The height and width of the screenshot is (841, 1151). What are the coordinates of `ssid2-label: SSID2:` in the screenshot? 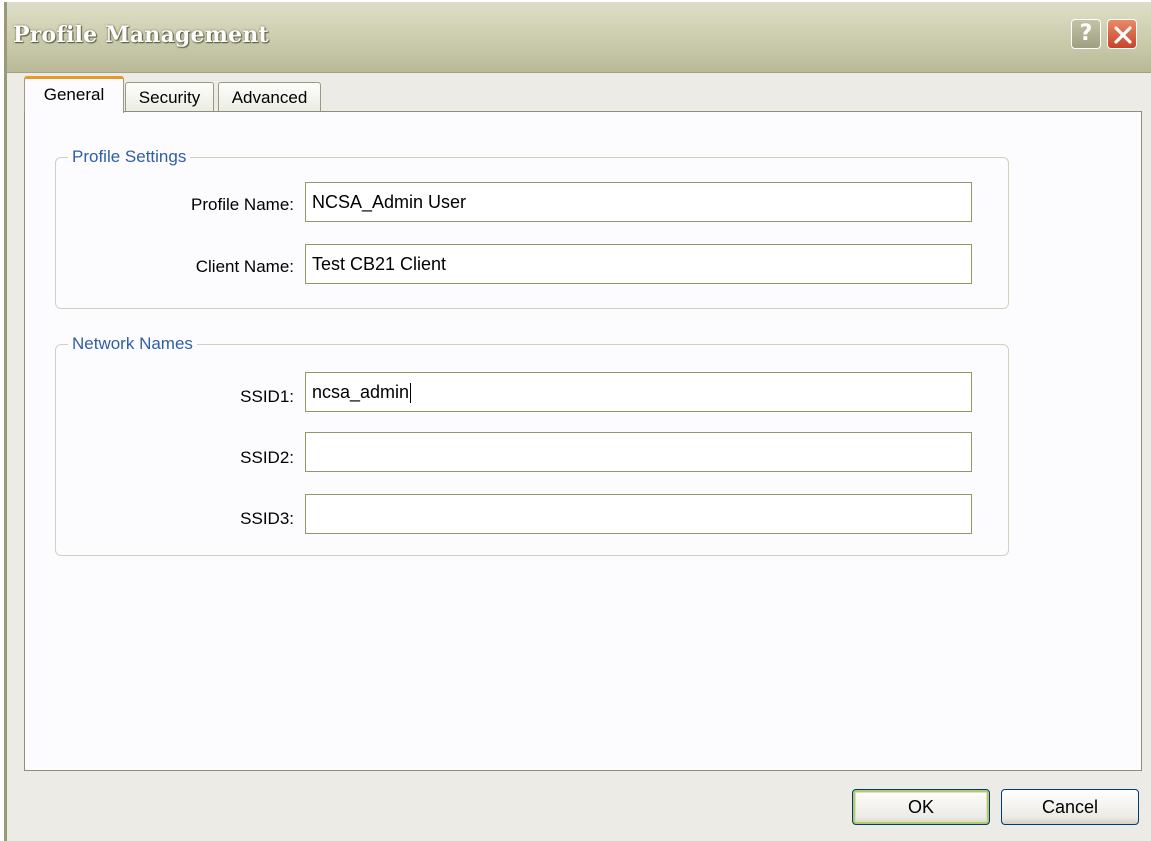 It's located at (267, 457).